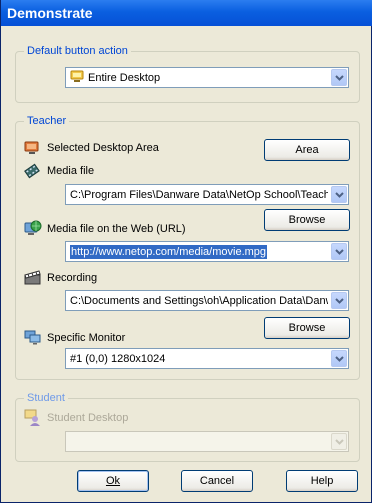 The height and width of the screenshot is (503, 372). What do you see at coordinates (118, 359) in the screenshot?
I see `specific-monitor-value: #1 (0,0) 1280x1024` at bounding box center [118, 359].